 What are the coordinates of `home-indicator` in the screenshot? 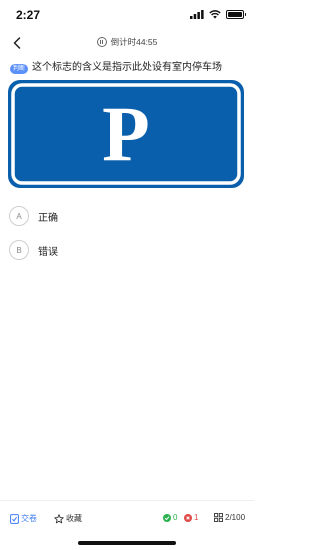 It's located at (127, 543).